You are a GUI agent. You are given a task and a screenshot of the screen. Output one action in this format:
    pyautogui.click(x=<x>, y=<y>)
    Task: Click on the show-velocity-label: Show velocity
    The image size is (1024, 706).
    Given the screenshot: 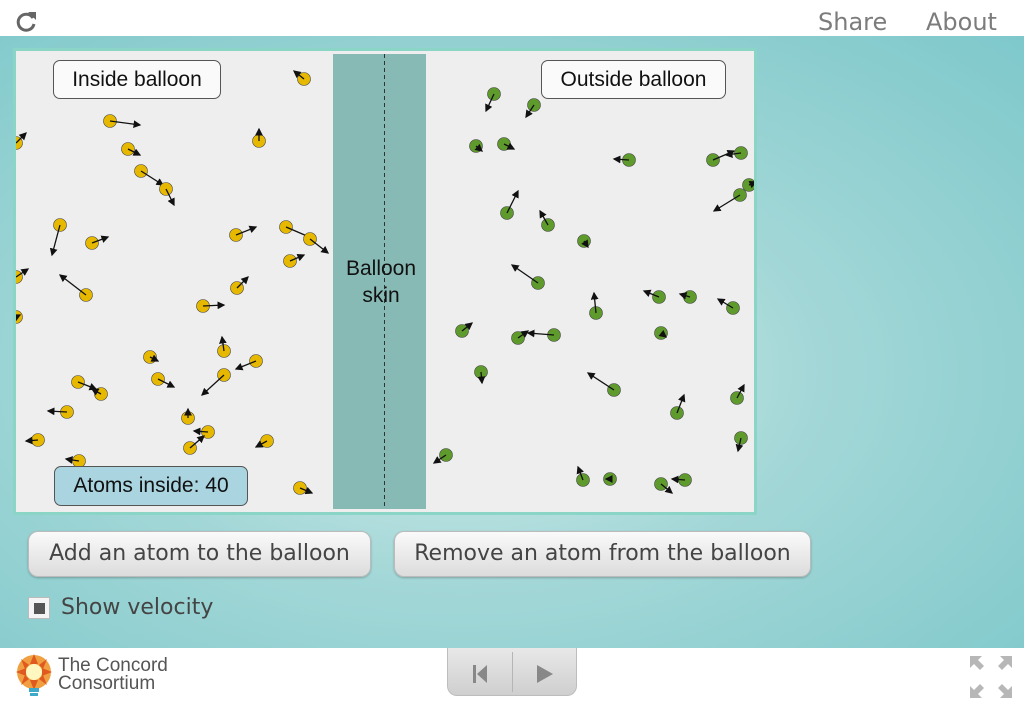 What is the action you would take?
    pyautogui.click(x=137, y=607)
    